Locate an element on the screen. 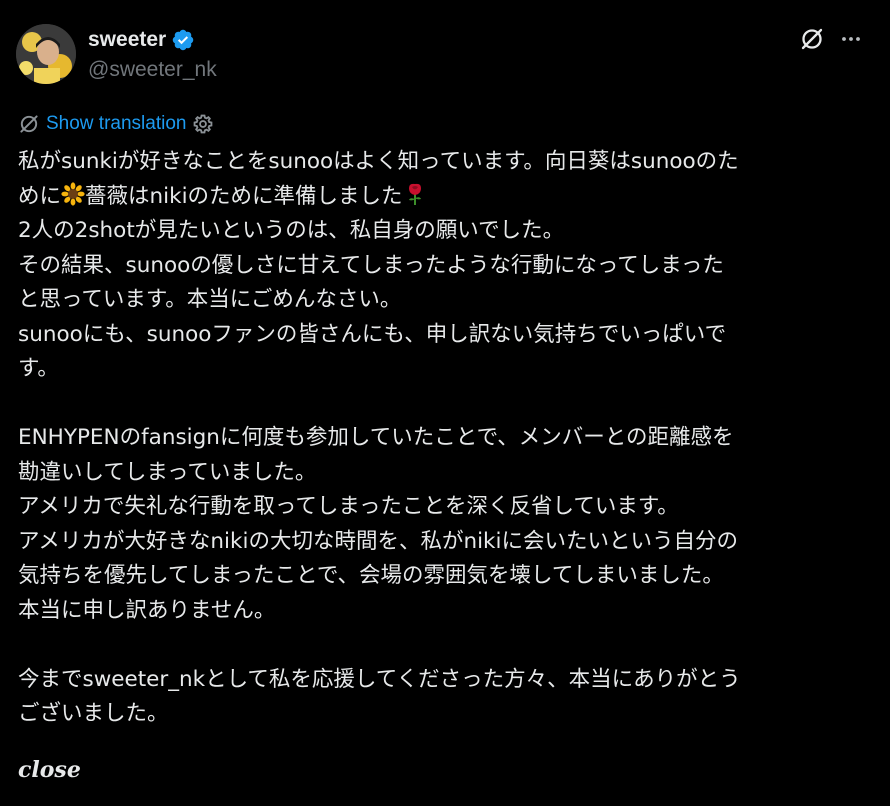 The width and height of the screenshot is (890, 806). post-line: 2人の2shotが見たいというのは、私自身の願いでした。 is located at coordinates (291, 230).